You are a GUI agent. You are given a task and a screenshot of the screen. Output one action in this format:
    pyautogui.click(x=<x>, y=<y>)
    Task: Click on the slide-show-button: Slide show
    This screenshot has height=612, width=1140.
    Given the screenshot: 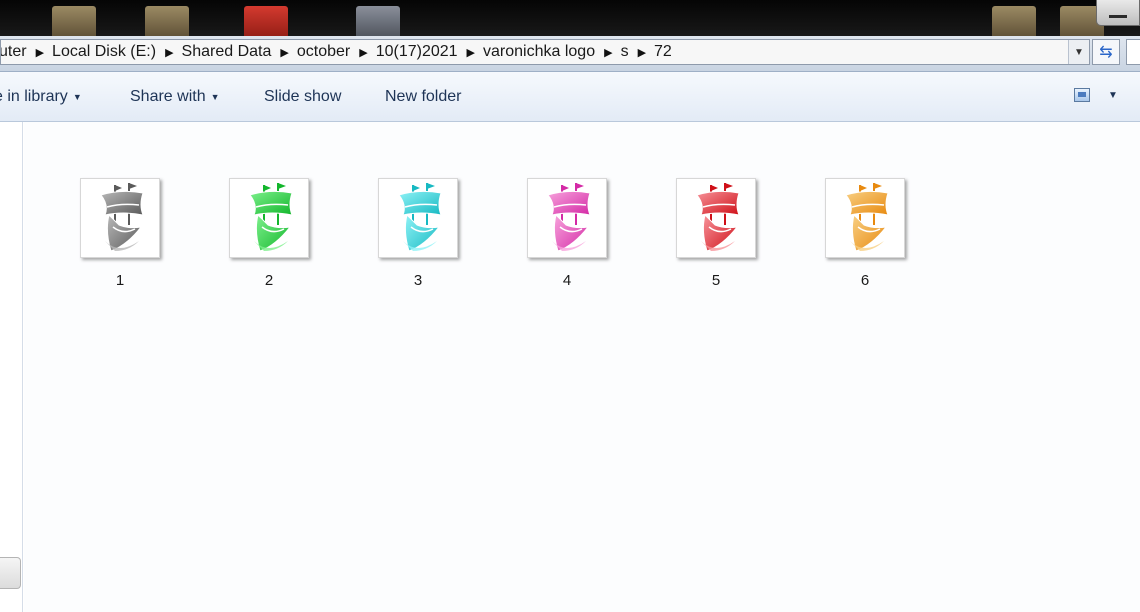 What is the action you would take?
    pyautogui.click(x=302, y=97)
    